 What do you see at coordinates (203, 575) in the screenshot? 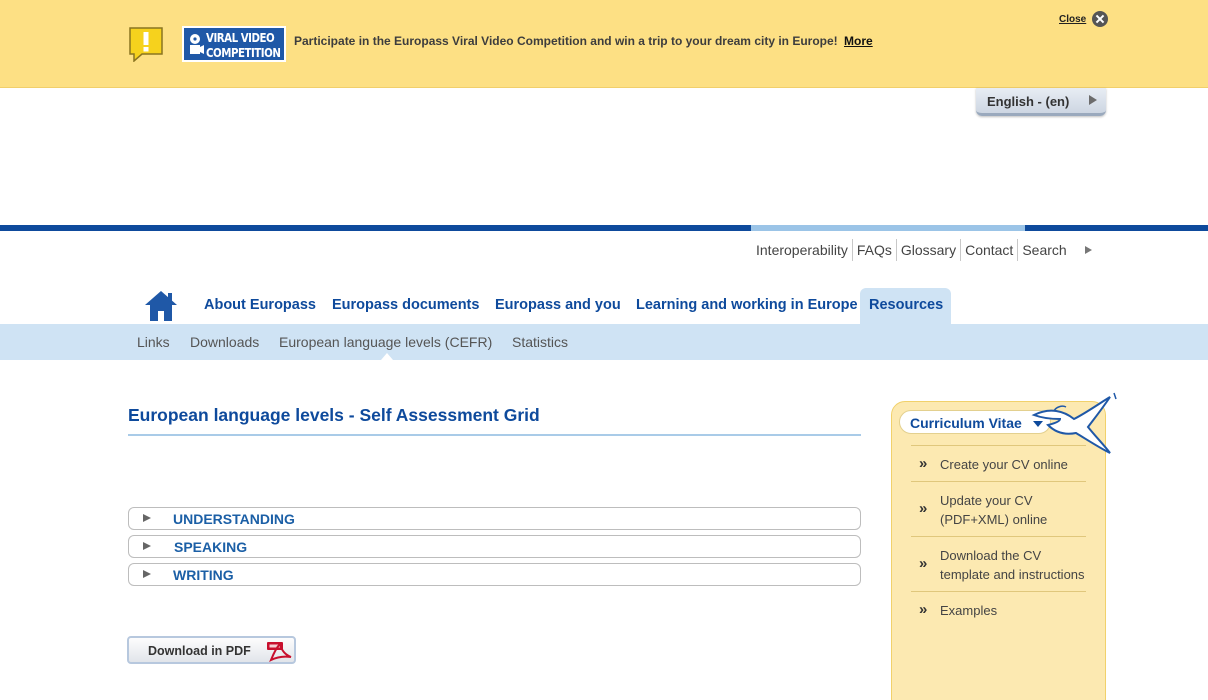
I see `accordion-label: WRITING` at bounding box center [203, 575].